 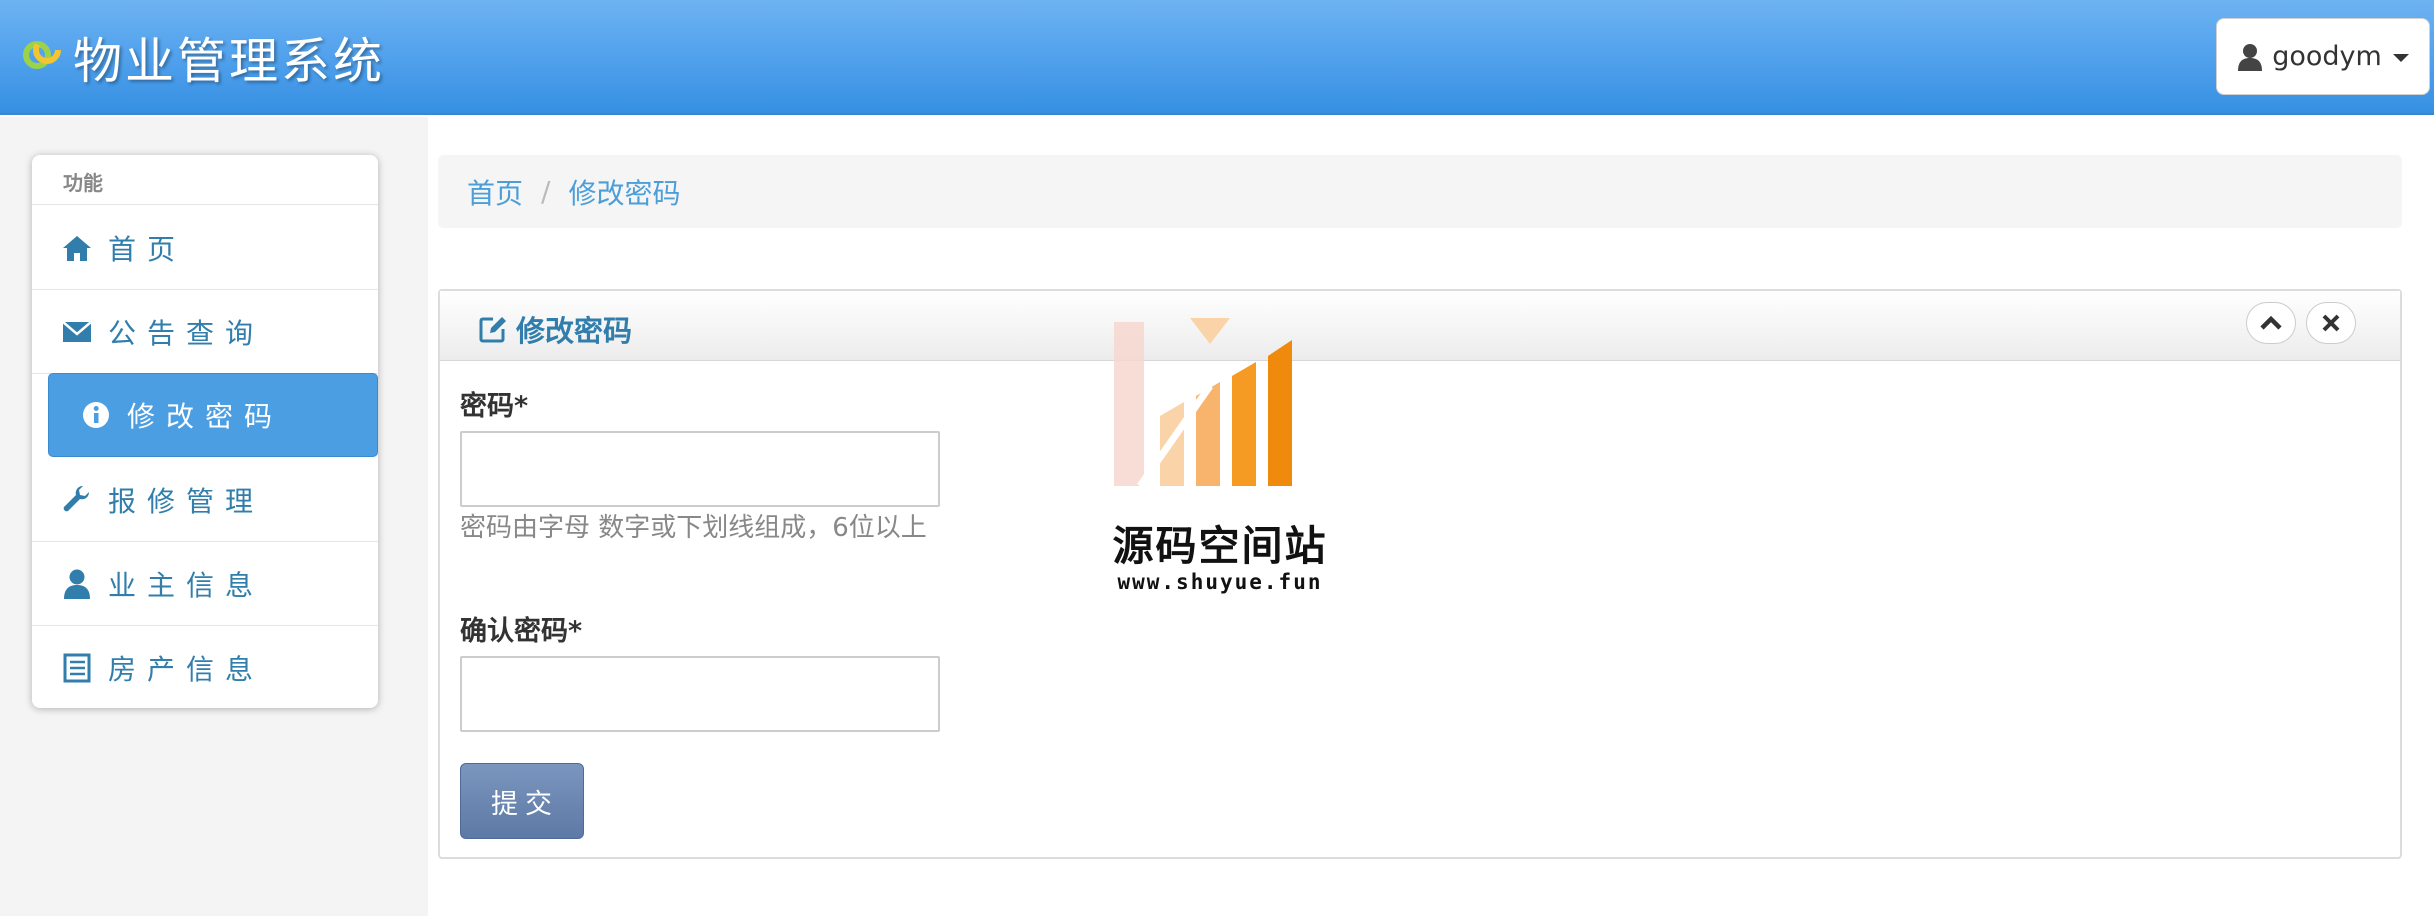 What do you see at coordinates (494, 406) in the screenshot?
I see `password-label: 密码*` at bounding box center [494, 406].